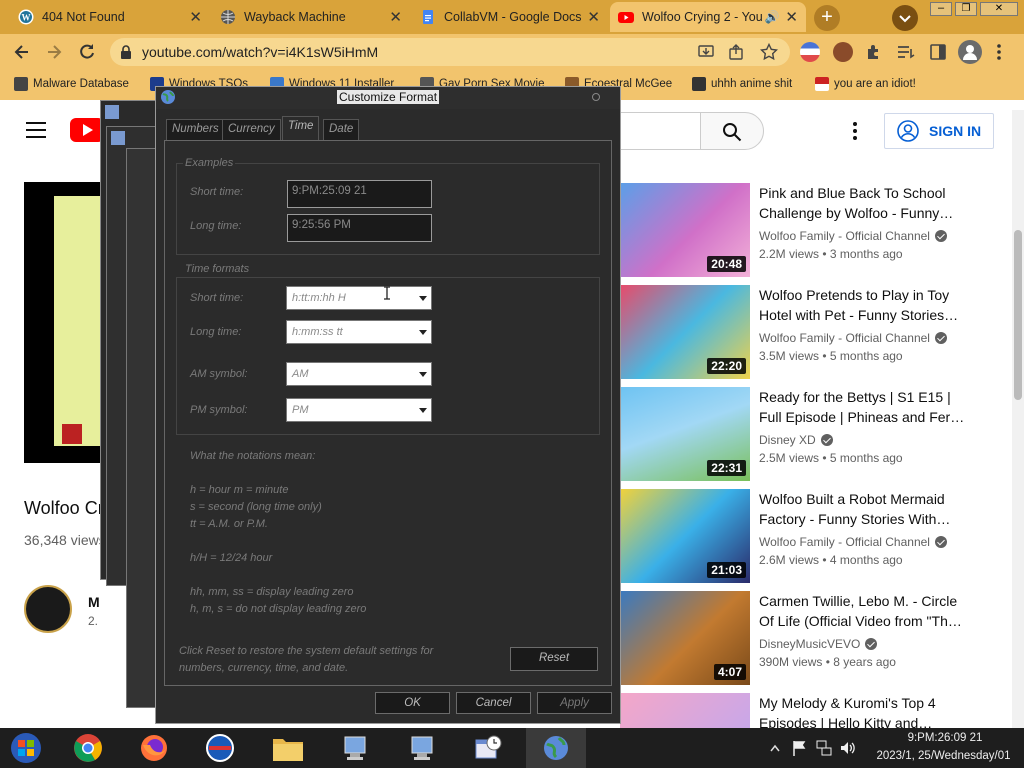  What do you see at coordinates (251, 130) in the screenshot?
I see `tab-currency: Currency` at bounding box center [251, 130].